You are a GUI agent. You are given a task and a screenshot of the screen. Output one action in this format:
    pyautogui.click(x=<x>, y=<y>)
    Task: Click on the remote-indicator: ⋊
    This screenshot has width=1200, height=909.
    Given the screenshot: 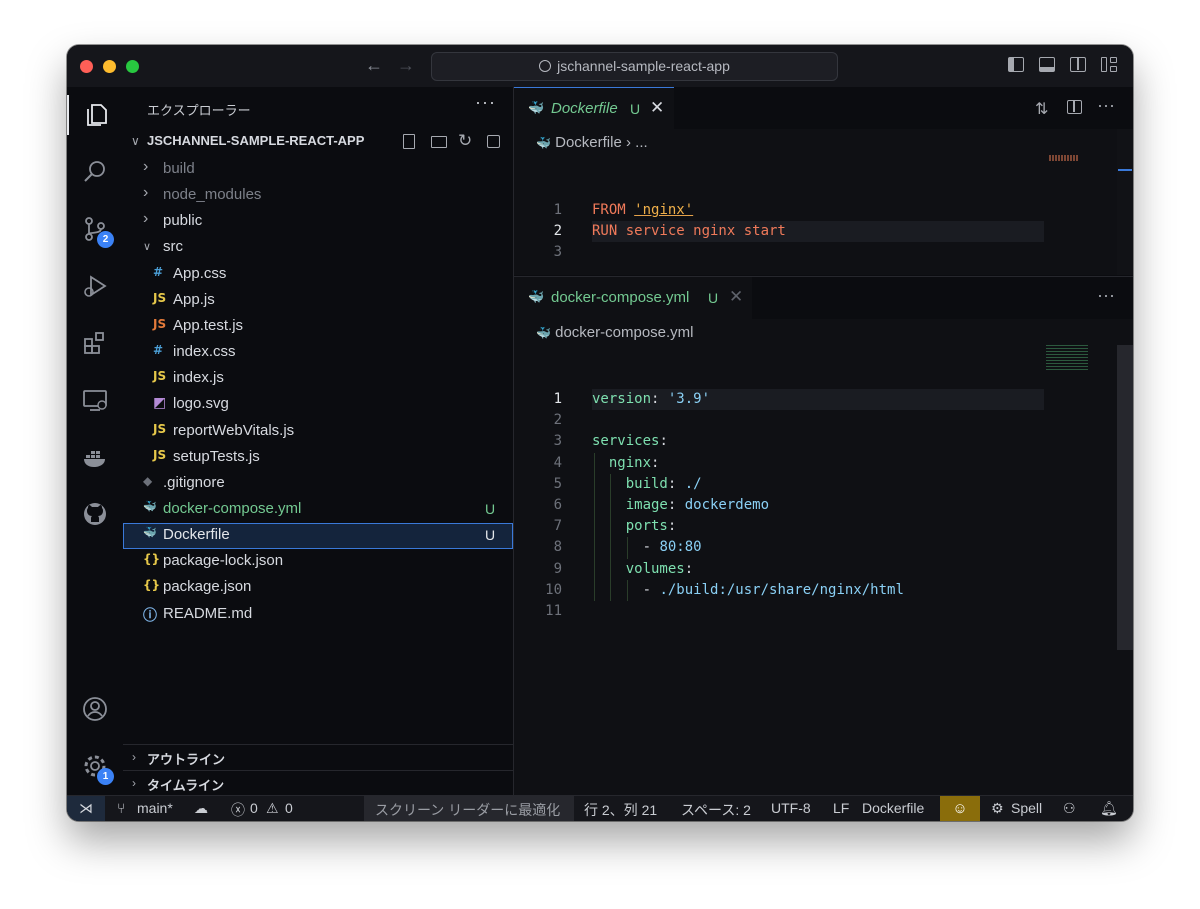 What is the action you would take?
    pyautogui.click(x=86, y=808)
    